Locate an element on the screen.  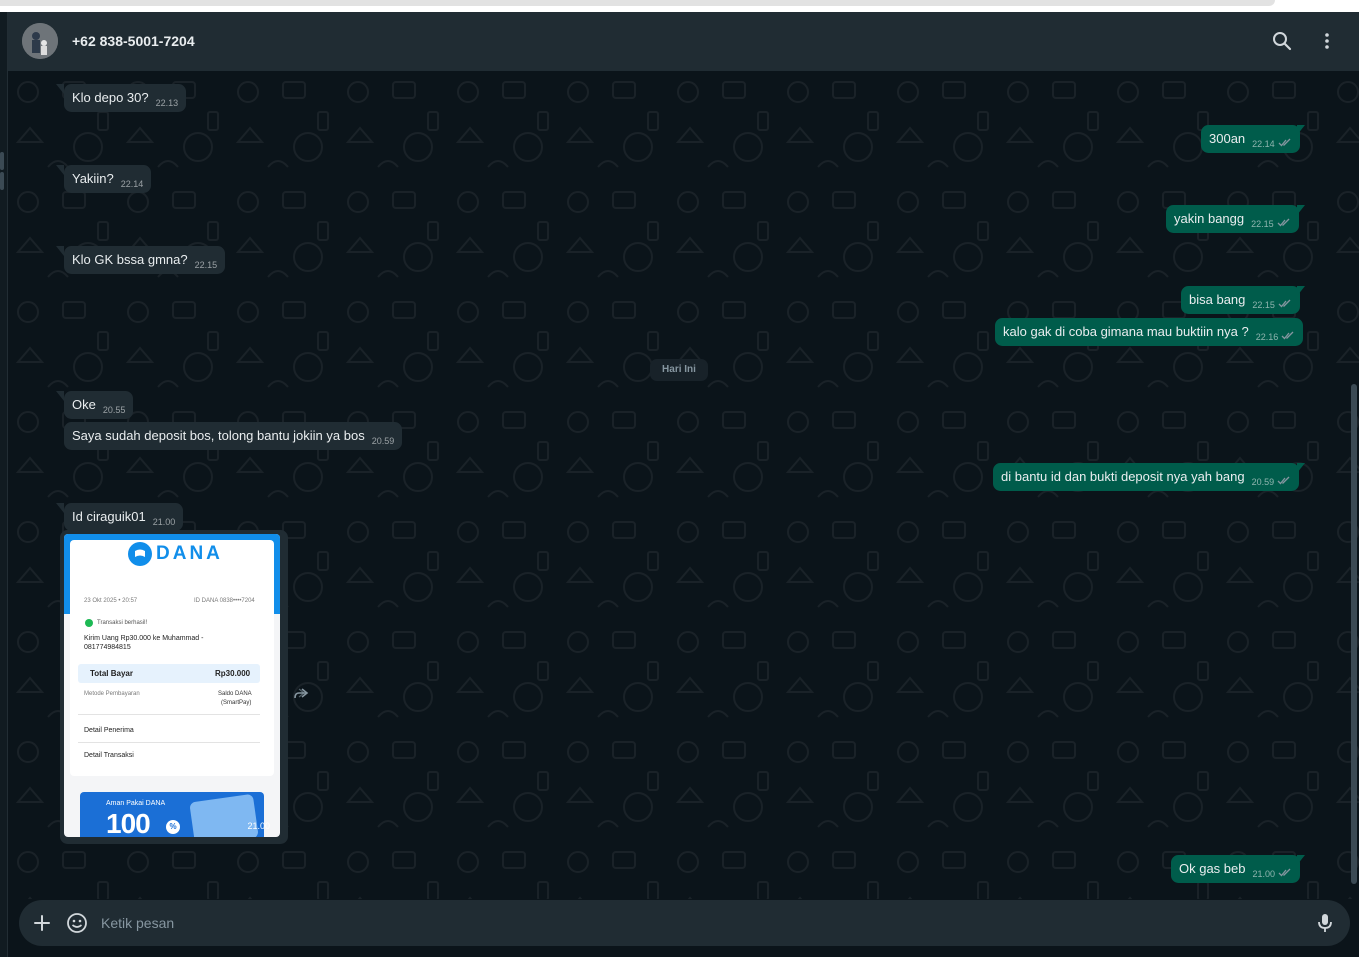
message-outgoing: Ok gas beb 21.00 is located at coordinates (1236, 869).